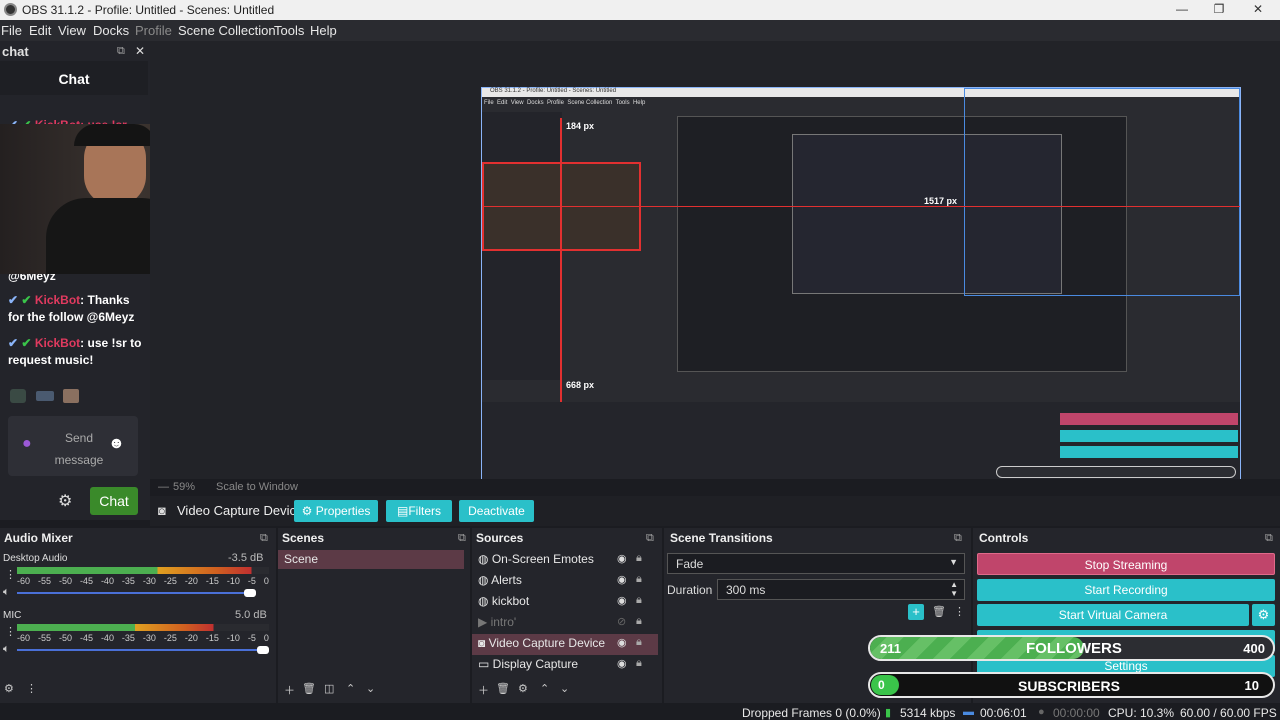 The width and height of the screenshot is (1280, 720). What do you see at coordinates (153, 30) in the screenshot?
I see `menu-profile: Profile` at bounding box center [153, 30].